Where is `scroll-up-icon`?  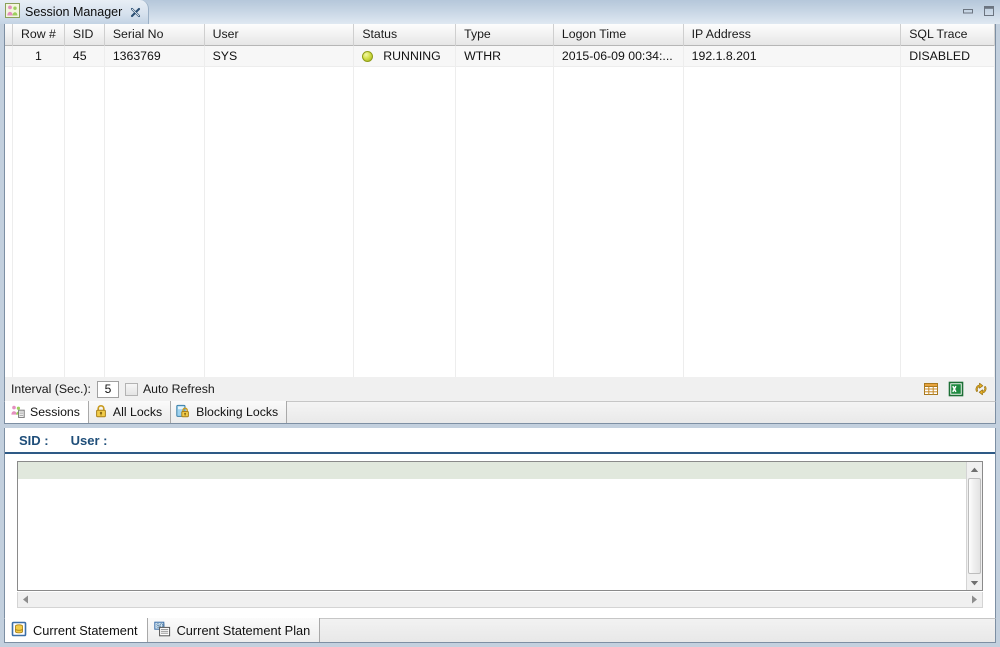
scroll-up-icon is located at coordinates (975, 469).